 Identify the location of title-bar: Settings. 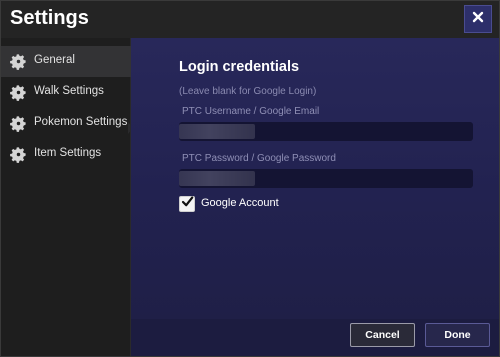
(250, 19).